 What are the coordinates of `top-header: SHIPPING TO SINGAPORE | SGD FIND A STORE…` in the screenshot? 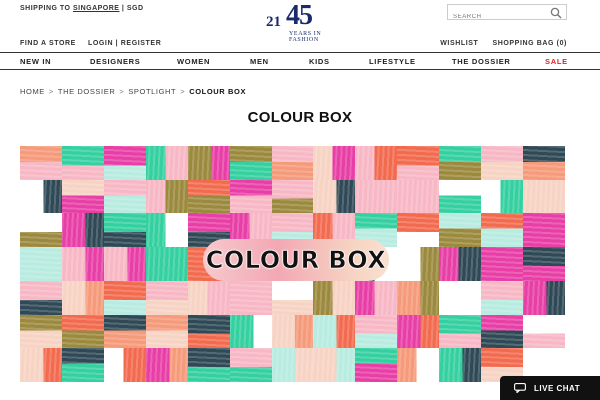 It's located at (300, 26).